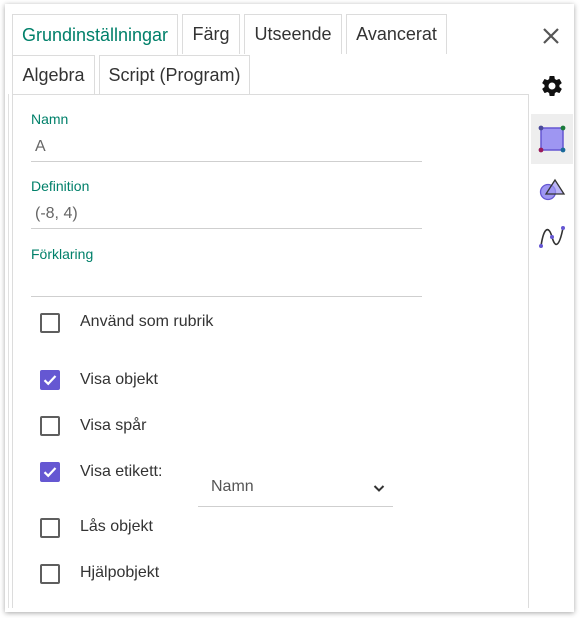 Image resolution: width=580 pixels, height=618 pixels. I want to click on definition-field-underline, so click(226, 228).